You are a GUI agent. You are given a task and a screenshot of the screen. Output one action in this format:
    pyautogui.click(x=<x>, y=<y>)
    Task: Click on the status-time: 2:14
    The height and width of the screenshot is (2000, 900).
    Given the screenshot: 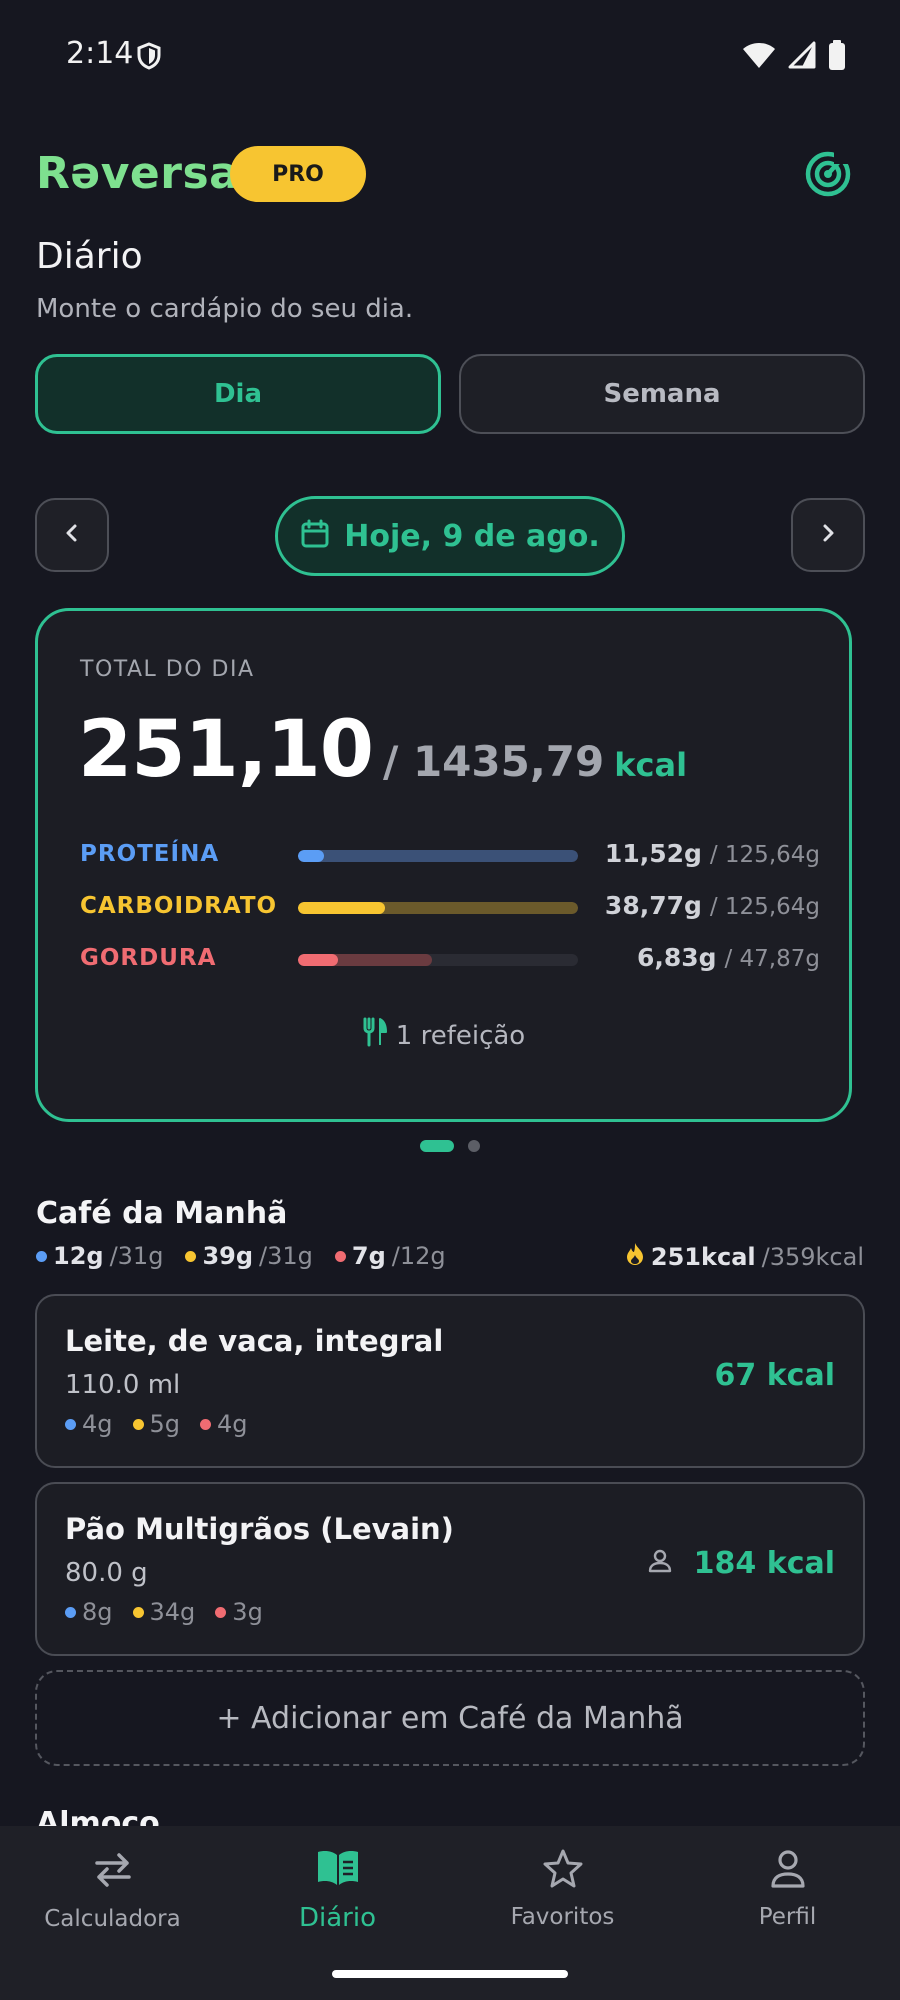 What is the action you would take?
    pyautogui.click(x=100, y=53)
    